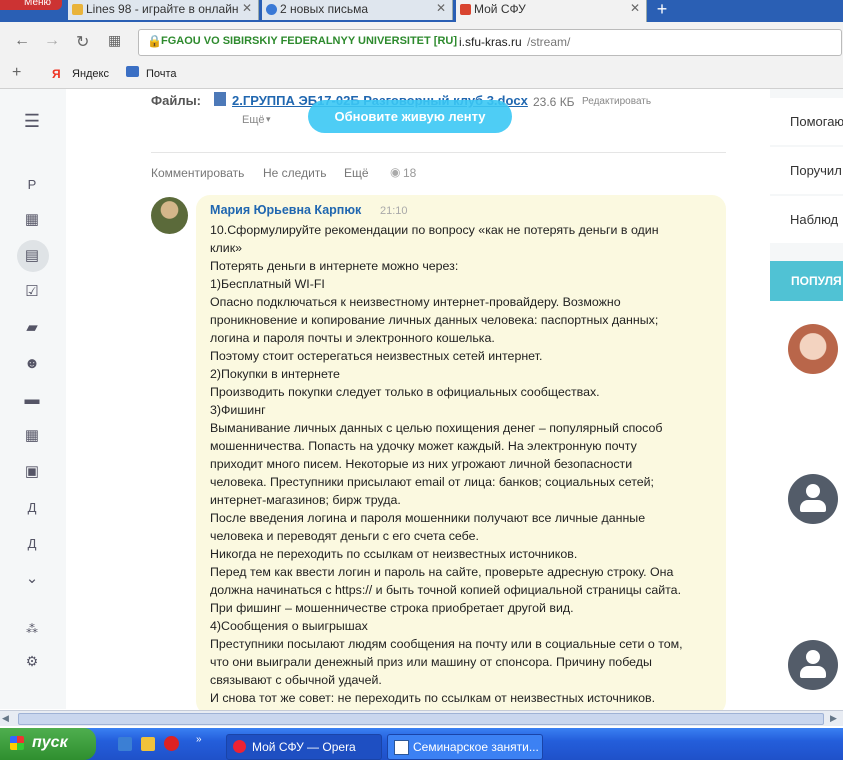 This screenshot has width=843, height=760. What do you see at coordinates (77, 9) in the screenshot?
I see `lines98-favicon-icon` at bounding box center [77, 9].